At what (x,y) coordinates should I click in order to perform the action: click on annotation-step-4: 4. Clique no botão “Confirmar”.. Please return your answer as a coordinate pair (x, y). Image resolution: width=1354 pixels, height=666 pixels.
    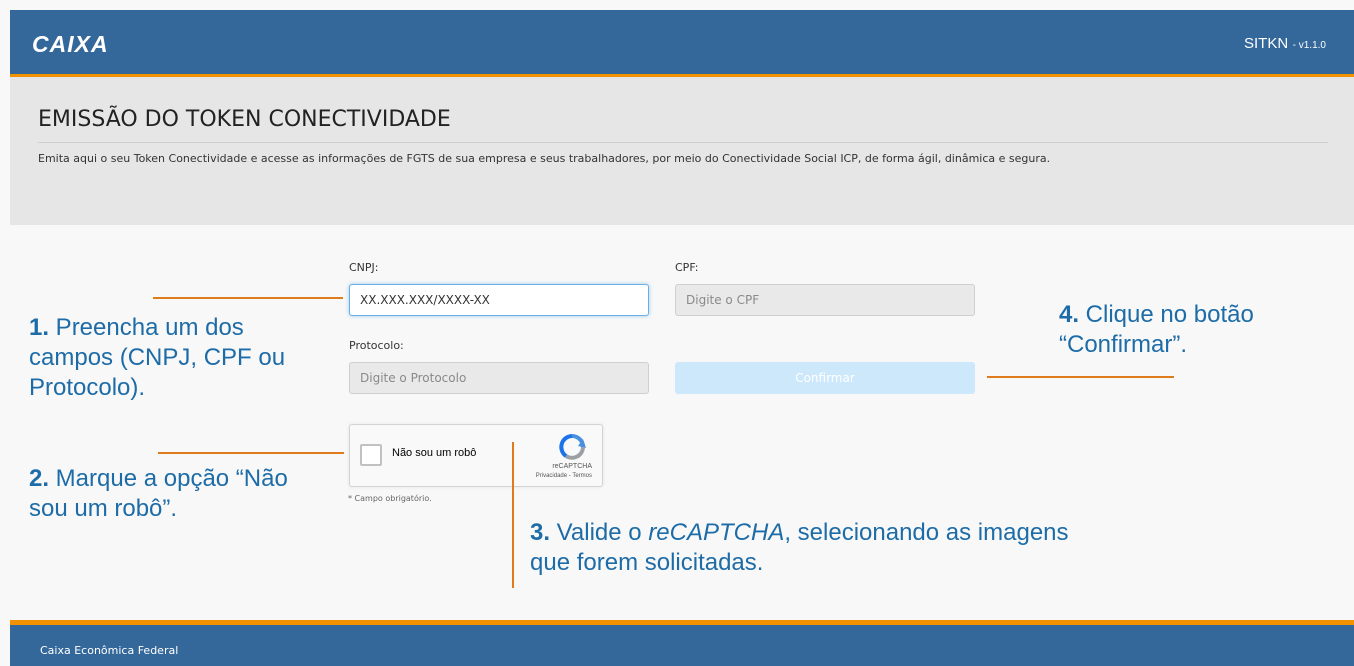
    Looking at the image, I should click on (1189, 330).